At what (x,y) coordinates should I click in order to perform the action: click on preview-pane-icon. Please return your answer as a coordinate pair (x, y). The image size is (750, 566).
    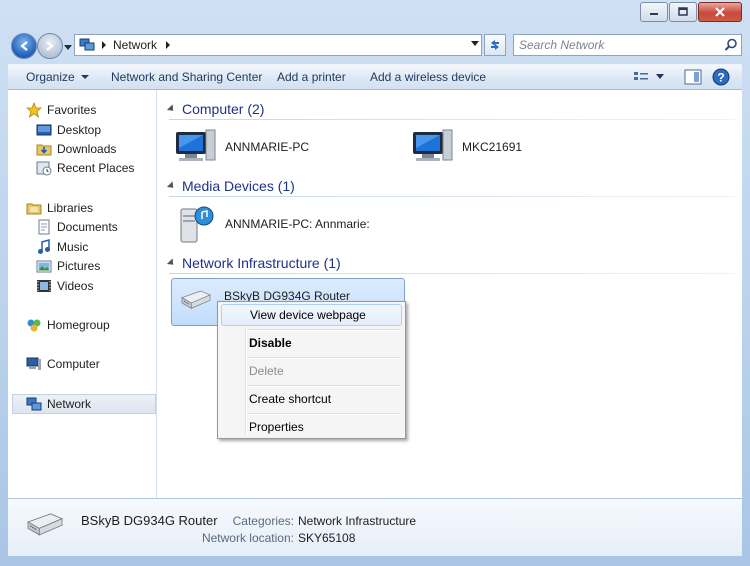
    Looking at the image, I should click on (693, 77).